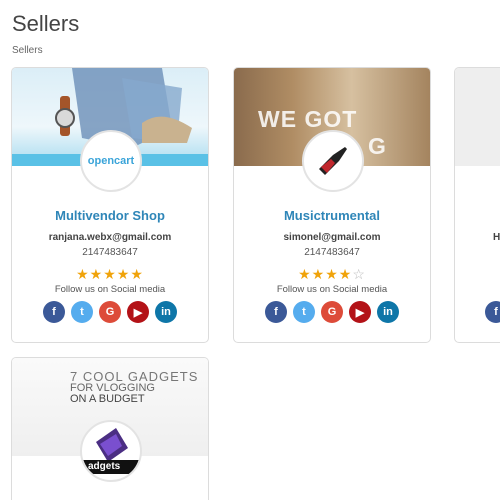 This screenshot has height=500, width=500. I want to click on seller-logo: opencart, so click(111, 161).